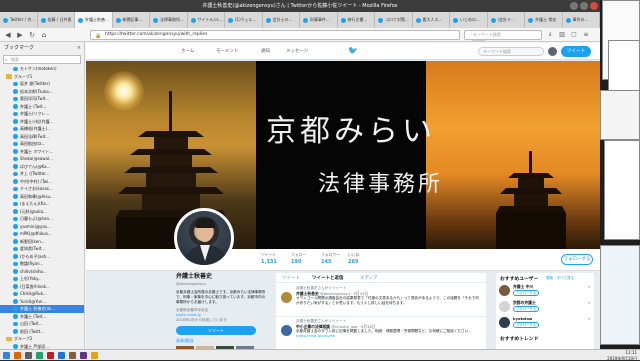  What do you see at coordinates (286, 297) in the screenshot?
I see `tweet-avatar` at bounding box center [286, 297].